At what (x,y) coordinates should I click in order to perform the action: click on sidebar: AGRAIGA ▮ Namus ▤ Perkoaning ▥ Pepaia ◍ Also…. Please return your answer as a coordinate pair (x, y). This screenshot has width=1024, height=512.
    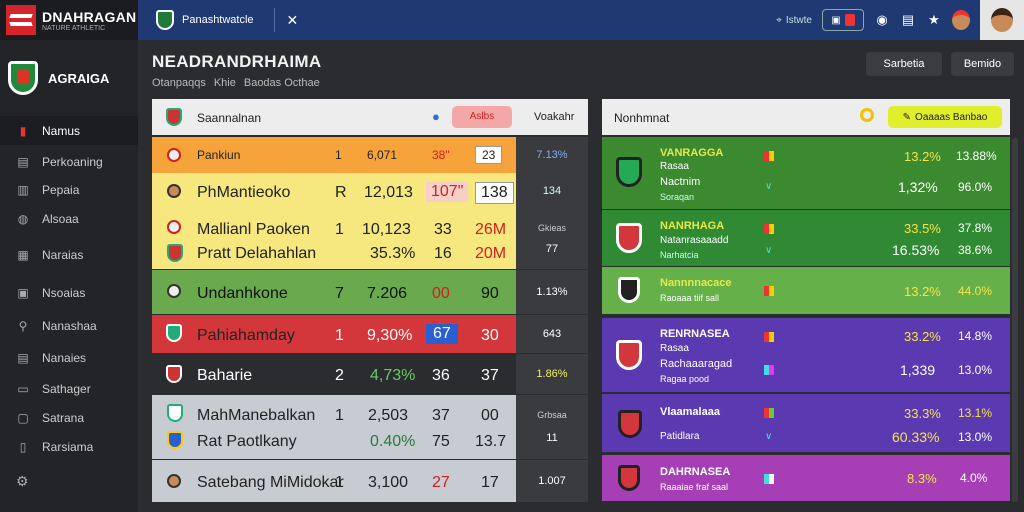
    Looking at the image, I should click on (69, 276).